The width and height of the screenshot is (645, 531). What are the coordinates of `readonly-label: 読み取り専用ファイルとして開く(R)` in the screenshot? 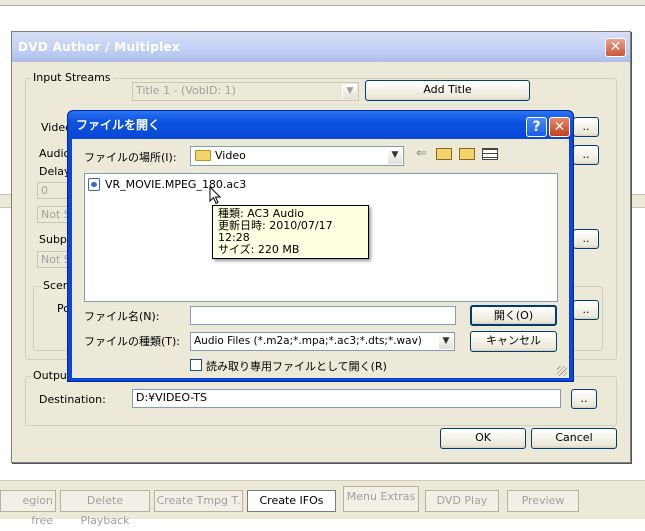 It's located at (296, 366).